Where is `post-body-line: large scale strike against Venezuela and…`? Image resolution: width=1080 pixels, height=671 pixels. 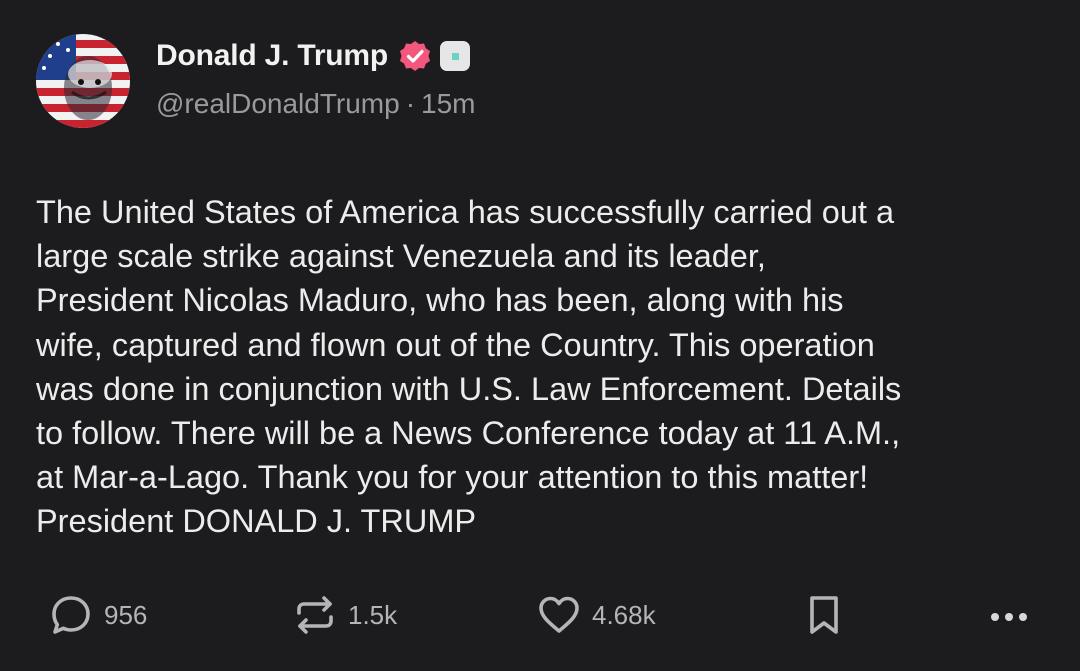
post-body-line: large scale strike against Venezuela and… is located at coordinates (401, 256).